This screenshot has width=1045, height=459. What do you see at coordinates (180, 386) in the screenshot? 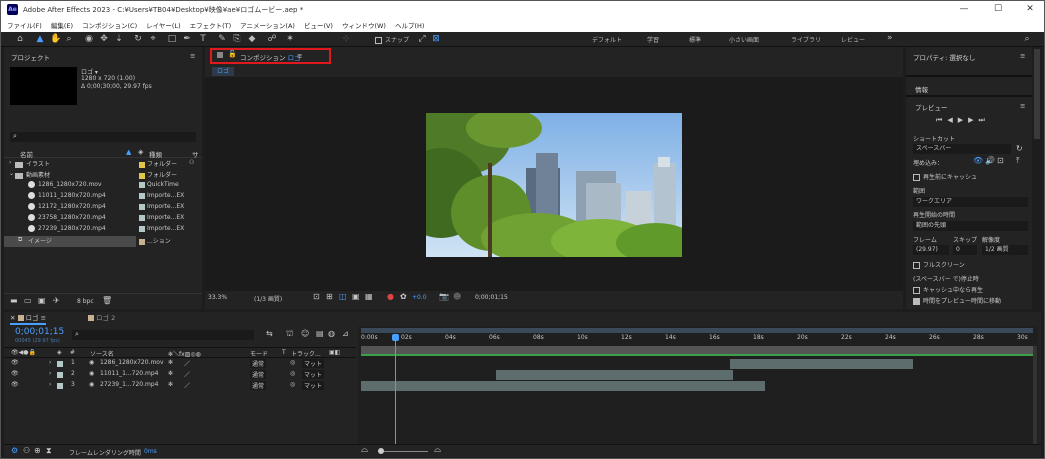
I see `layer-row: 👁 › 3 ◉ 27239_1...720.mp4 ✻ ／ 通常 ◎ マット` at bounding box center [180, 386].